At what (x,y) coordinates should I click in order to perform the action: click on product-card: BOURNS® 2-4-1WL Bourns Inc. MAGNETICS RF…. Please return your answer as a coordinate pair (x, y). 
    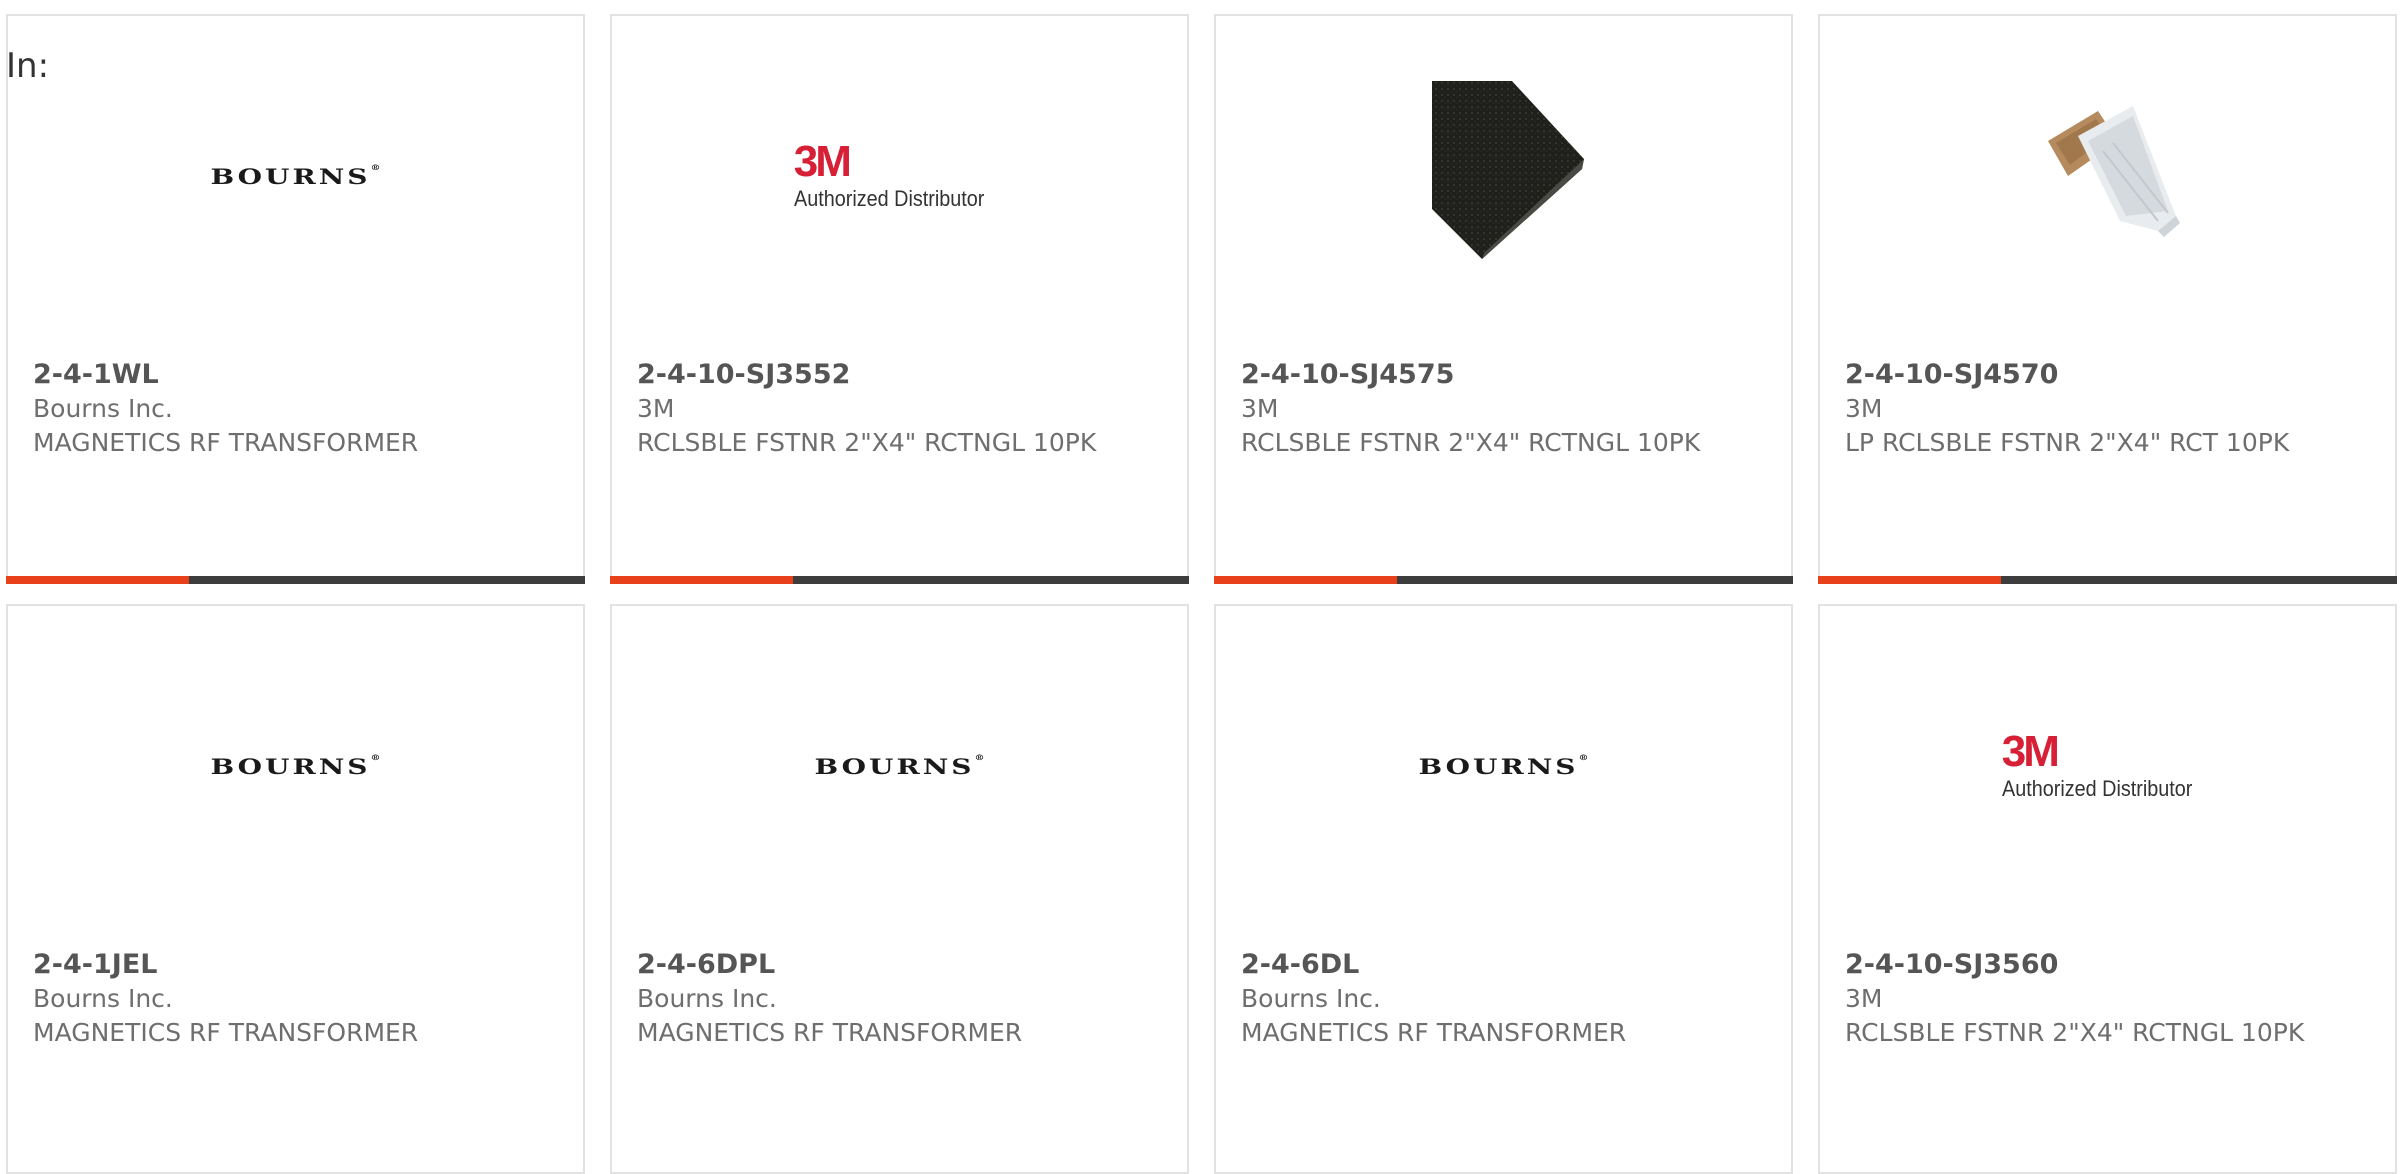
    Looking at the image, I should click on (295, 299).